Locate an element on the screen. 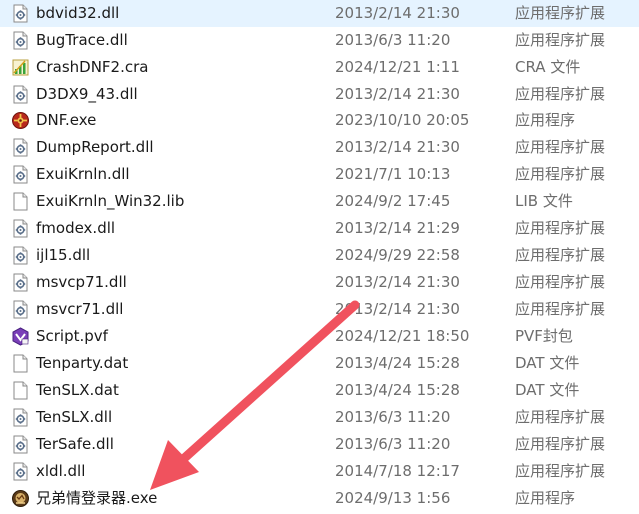 Image resolution: width=639 pixels, height=514 pixels. file-name: Script.pvf is located at coordinates (72, 336).